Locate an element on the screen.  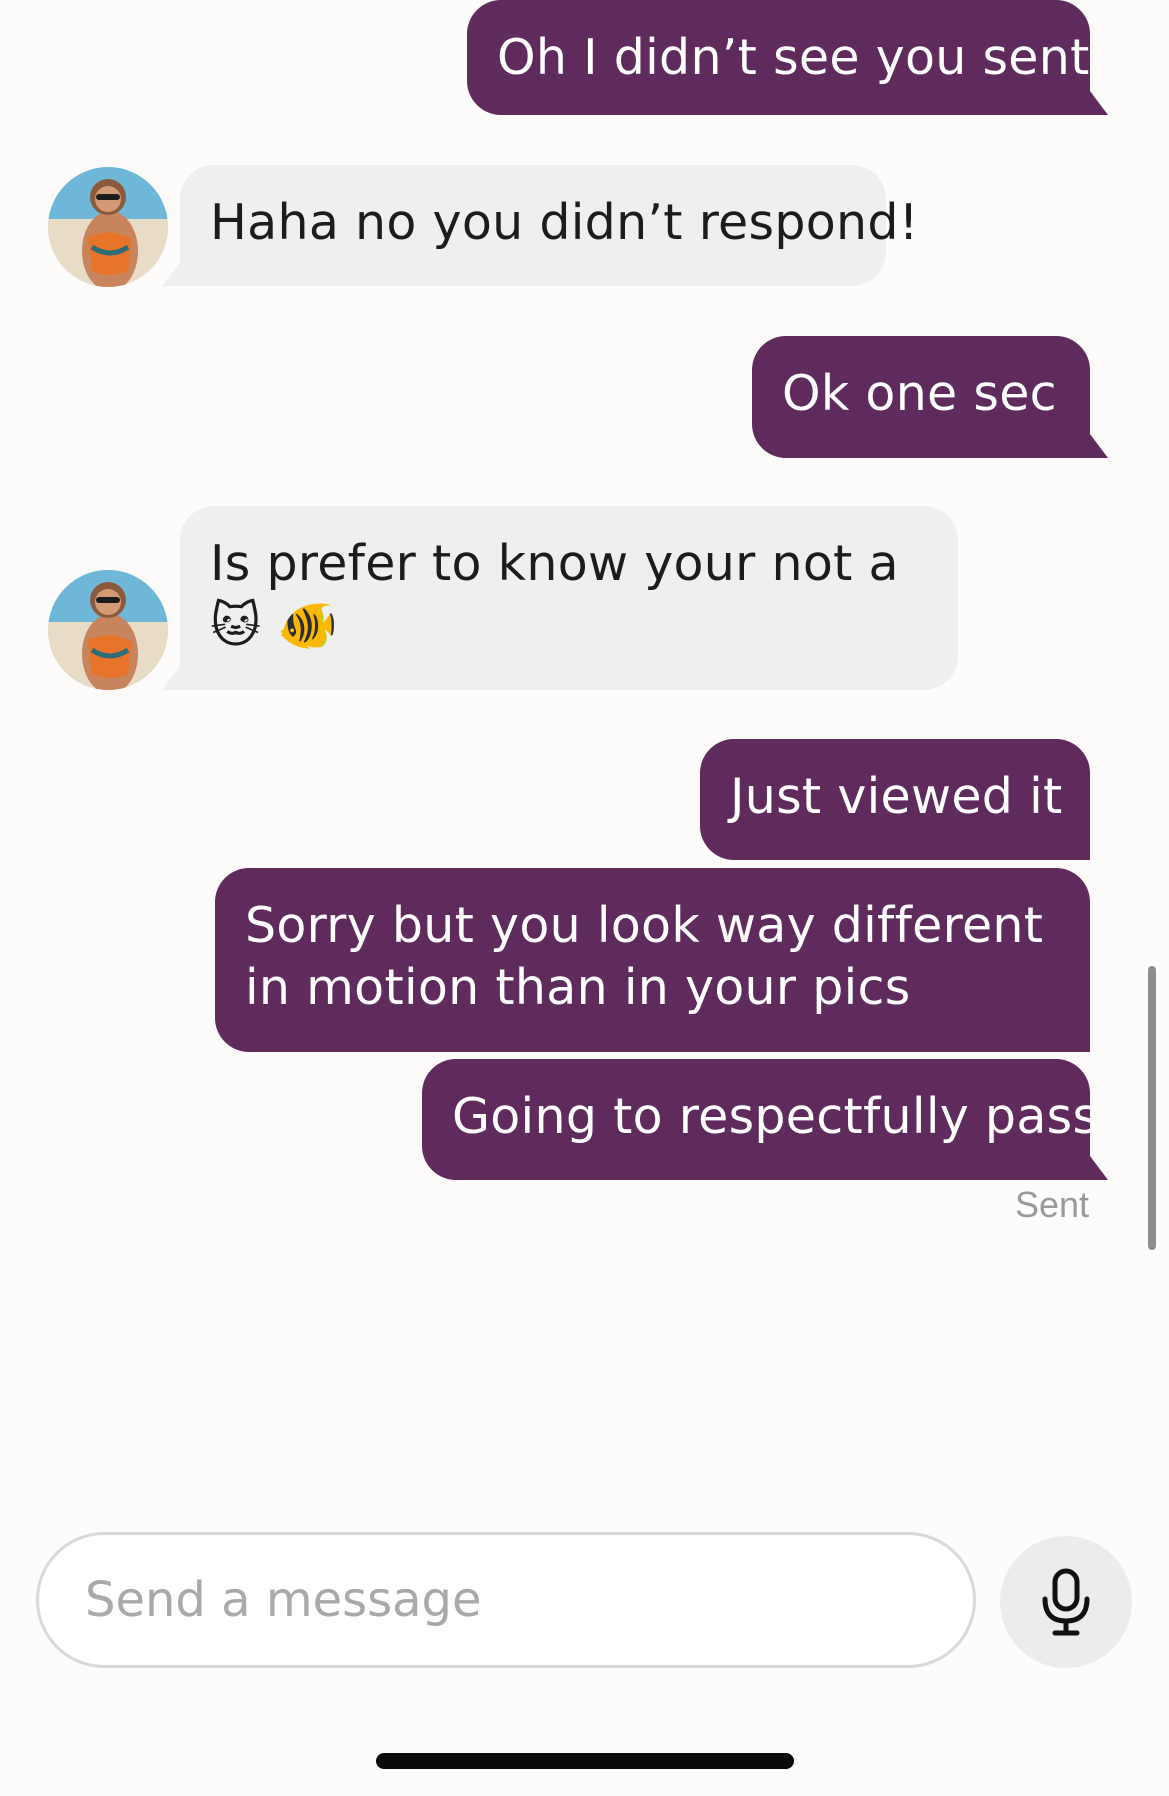
message-bubble-outgoing: Ok one sec is located at coordinates (930, 397).